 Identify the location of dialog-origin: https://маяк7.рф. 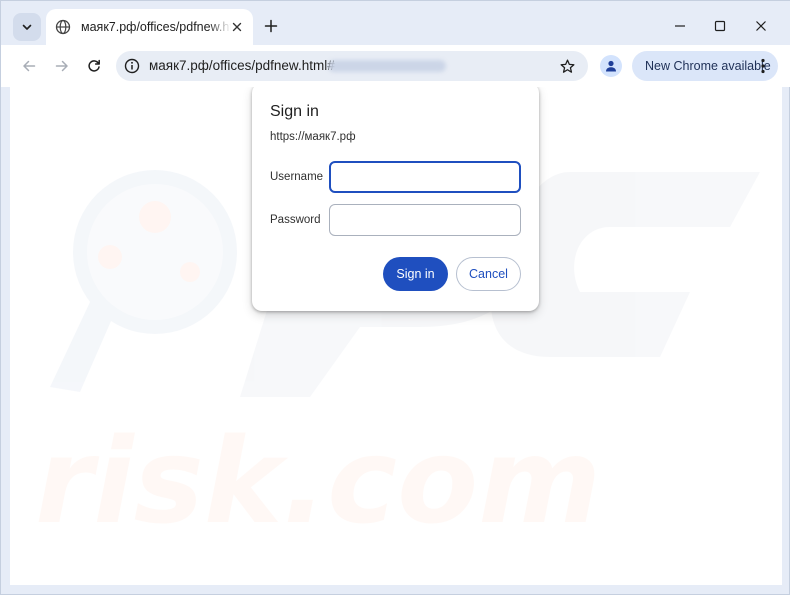
(313, 137).